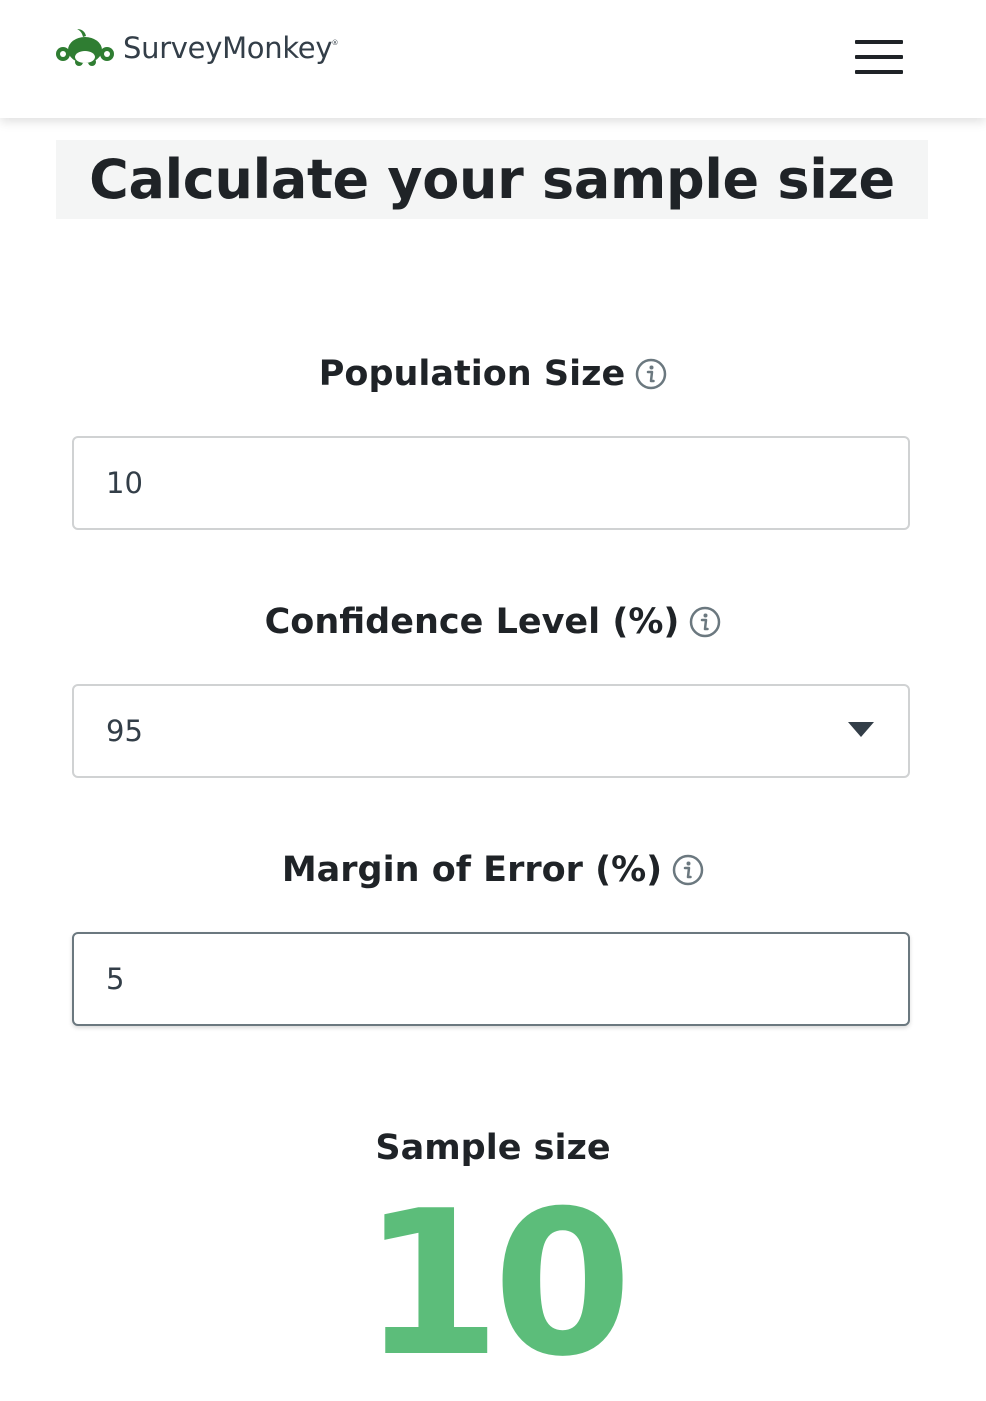 Image resolution: width=986 pixels, height=1401 pixels. What do you see at coordinates (491, 979) in the screenshot?
I see `margin-of-error-input: 5` at bounding box center [491, 979].